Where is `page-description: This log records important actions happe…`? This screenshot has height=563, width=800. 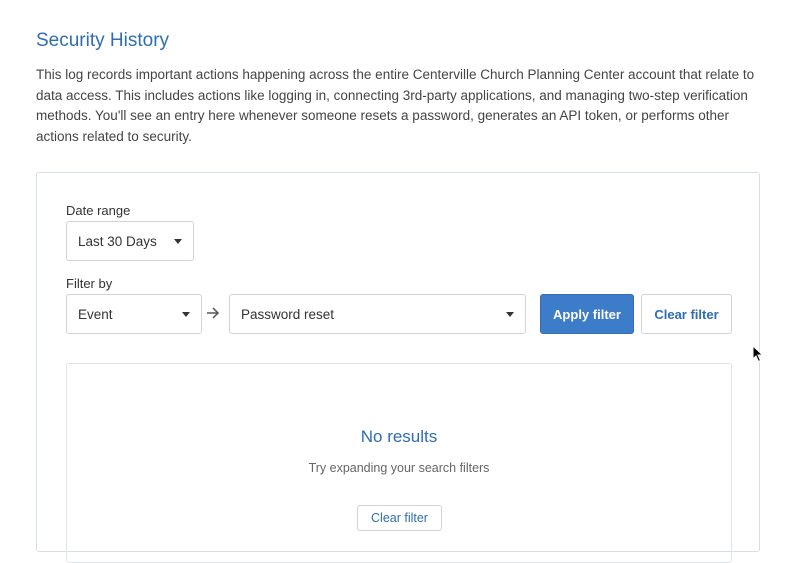 page-description: This log records important actions happe… is located at coordinates (395, 105).